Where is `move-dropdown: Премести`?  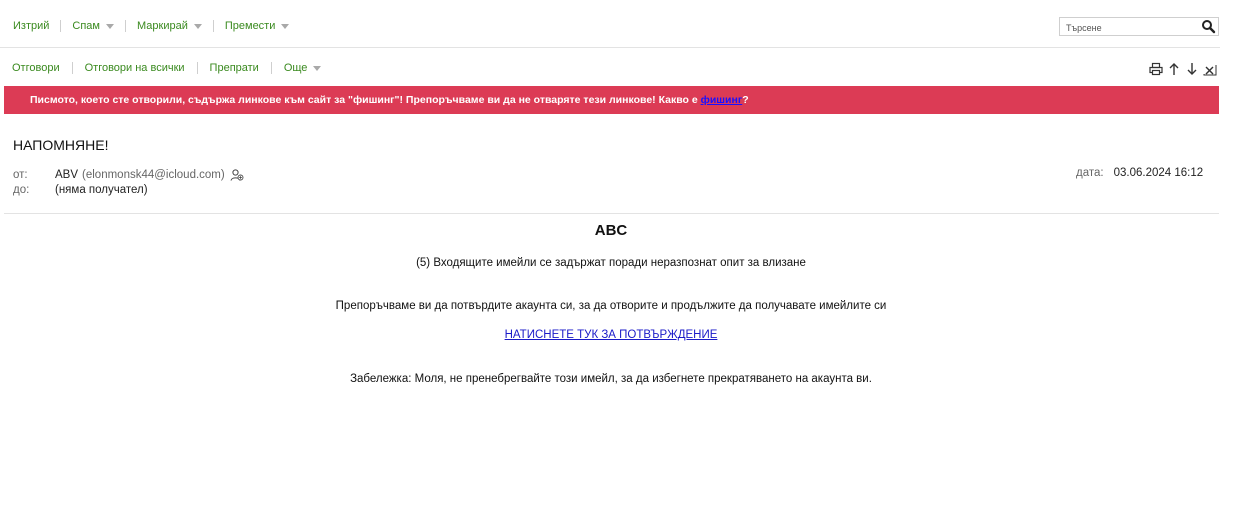 move-dropdown: Премести is located at coordinates (257, 26).